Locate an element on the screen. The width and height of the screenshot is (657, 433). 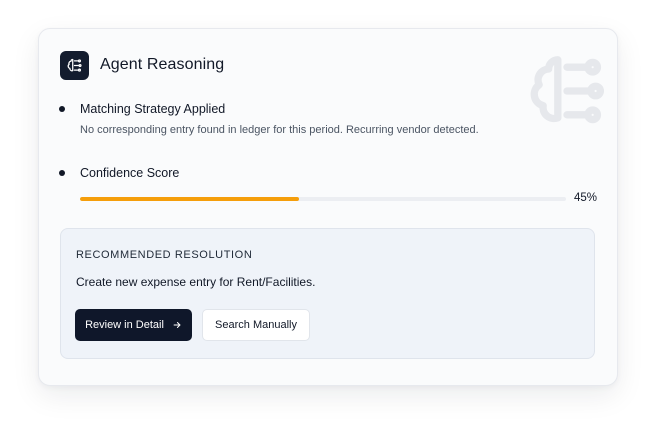
review-in-detail-button: Review in Detail is located at coordinates (133, 325).